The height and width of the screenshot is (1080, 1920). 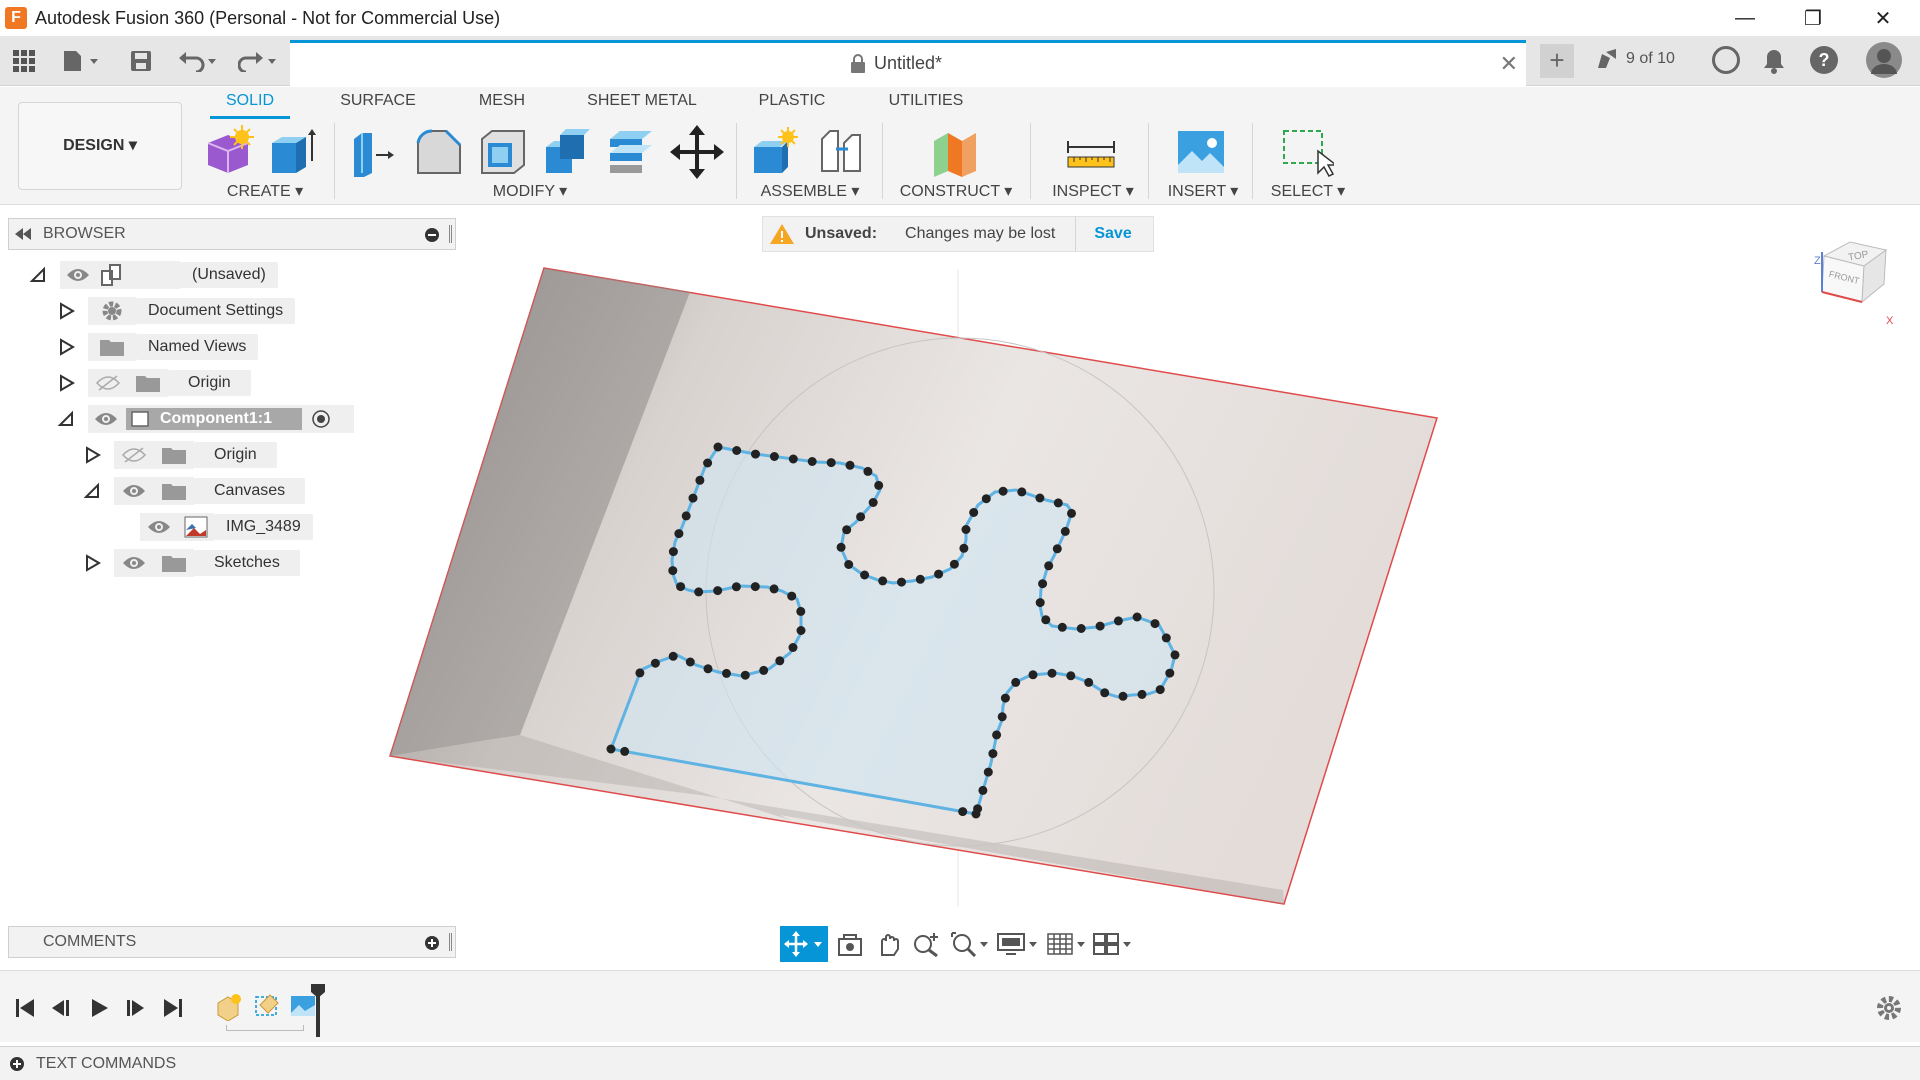 What do you see at coordinates (250, 491) in the screenshot?
I see `tree-label-canvases: Canvases` at bounding box center [250, 491].